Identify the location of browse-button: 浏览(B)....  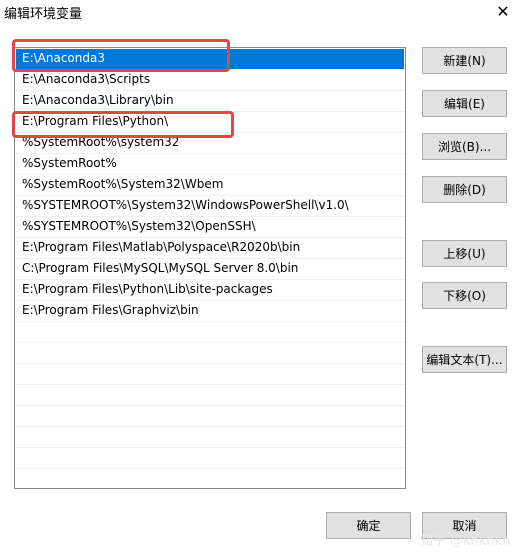
(464, 146).